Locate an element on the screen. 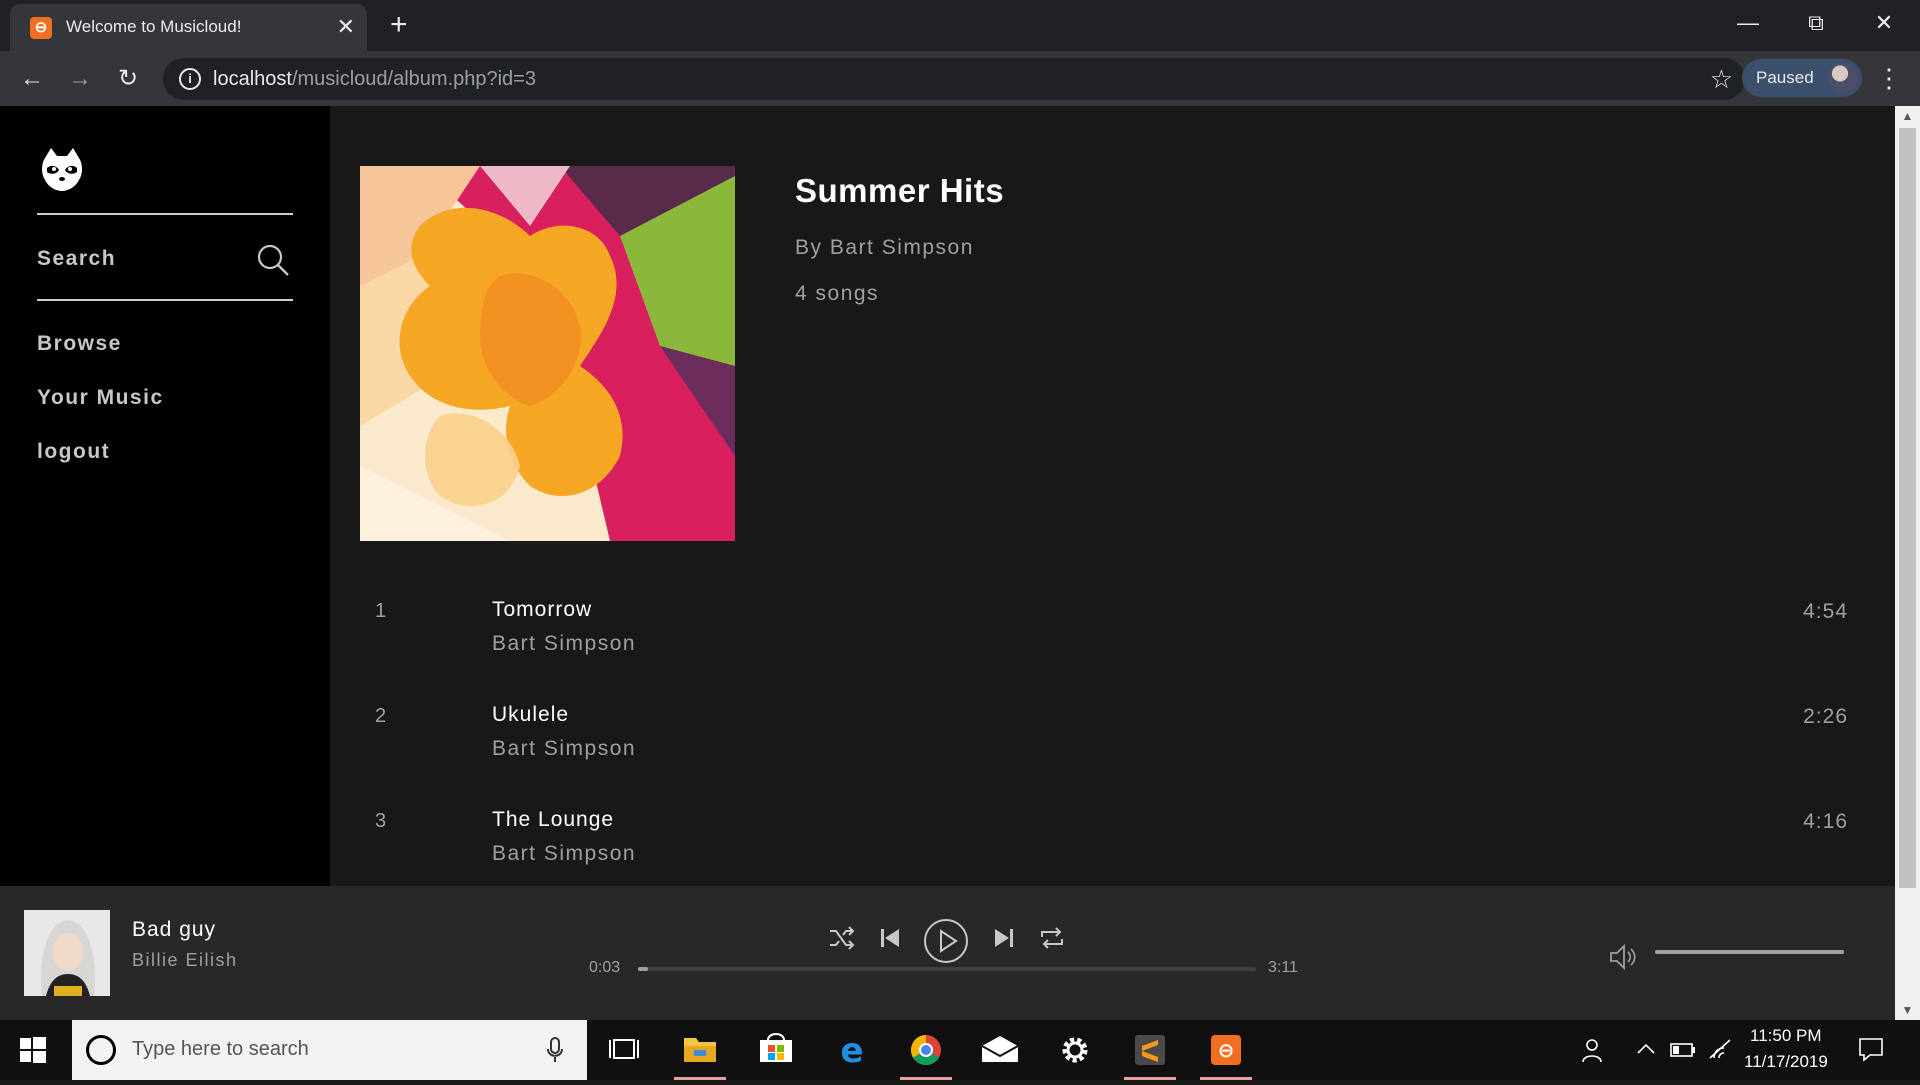 The image size is (1920, 1085). raccoon-logo-icon is located at coordinates (62, 169).